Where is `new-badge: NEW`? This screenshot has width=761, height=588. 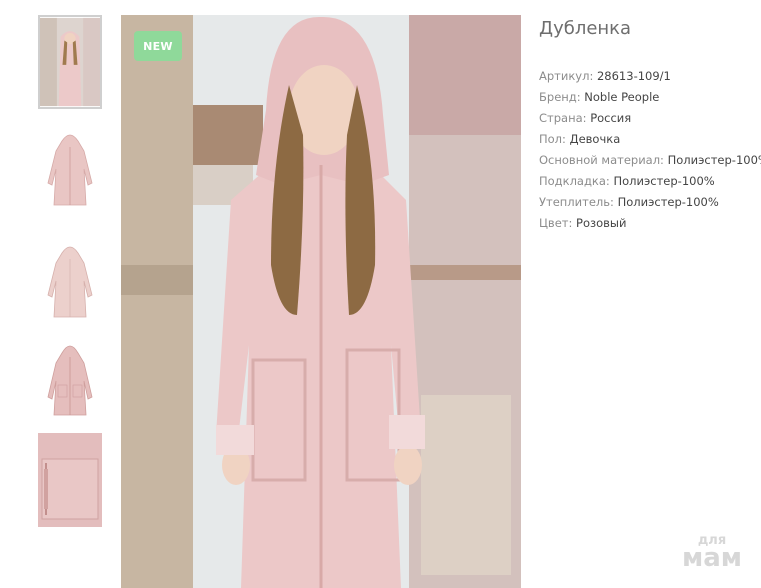
new-badge: NEW is located at coordinates (158, 46).